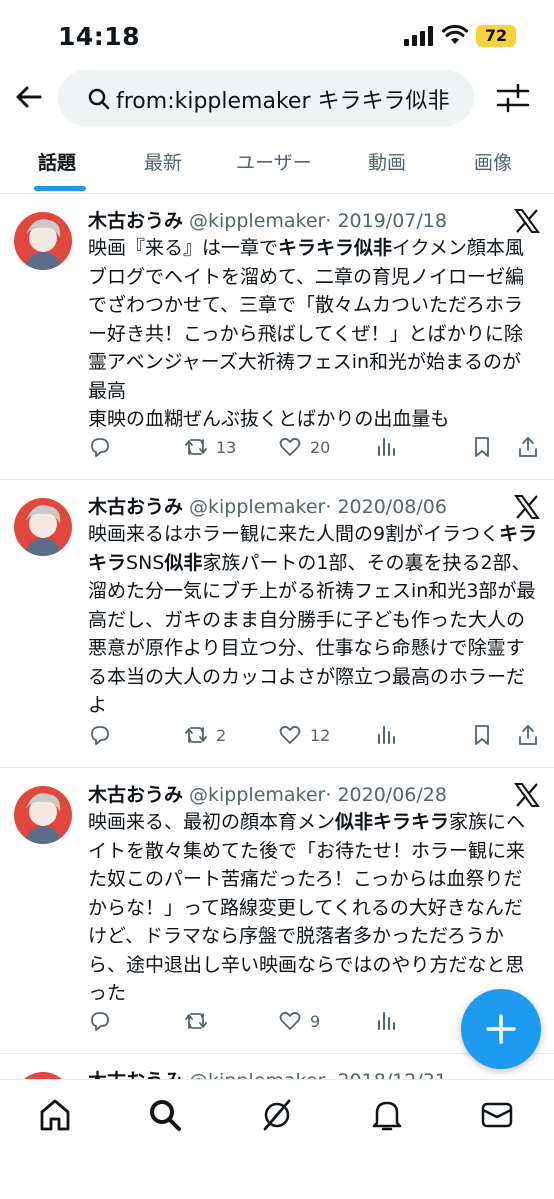 Image resolution: width=554 pixels, height=1199 pixels. Describe the element at coordinates (60, 188) in the screenshot. I see `active-tab-indicator` at that location.